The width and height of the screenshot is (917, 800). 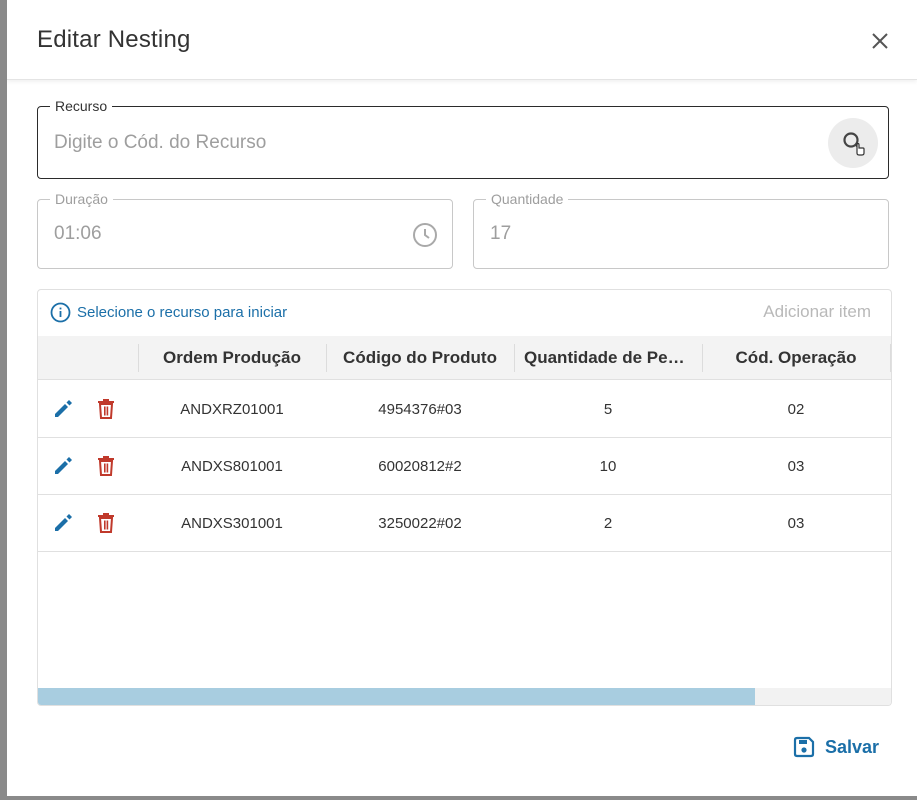 I want to click on cell-quantidade: 10, so click(x=608, y=466).